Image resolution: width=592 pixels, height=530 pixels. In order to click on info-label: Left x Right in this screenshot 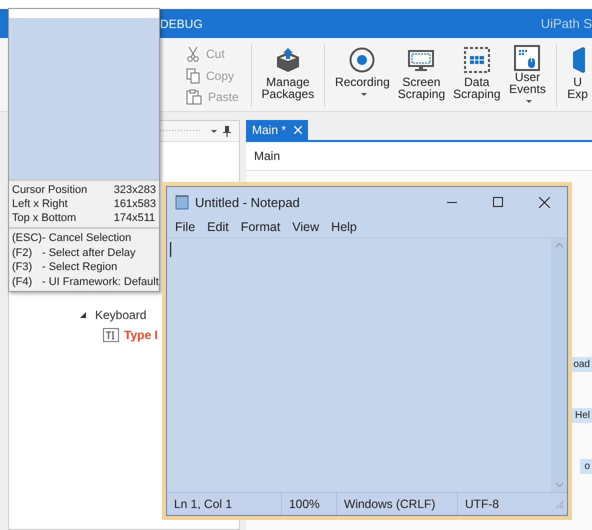, I will do `click(40, 204)`.